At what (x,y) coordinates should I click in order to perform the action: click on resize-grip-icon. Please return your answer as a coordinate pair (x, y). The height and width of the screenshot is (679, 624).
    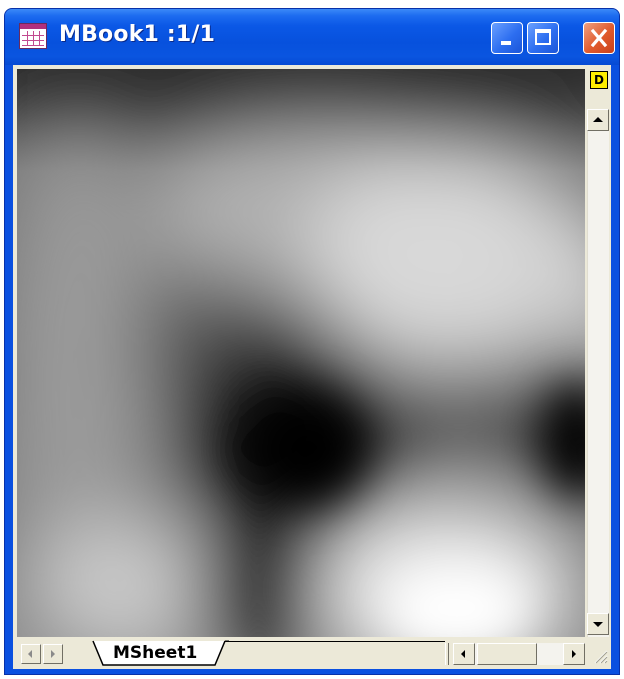
    Looking at the image, I should click on (599, 655).